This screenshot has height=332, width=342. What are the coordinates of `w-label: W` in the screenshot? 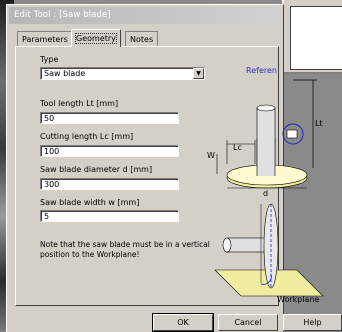 It's located at (211, 155).